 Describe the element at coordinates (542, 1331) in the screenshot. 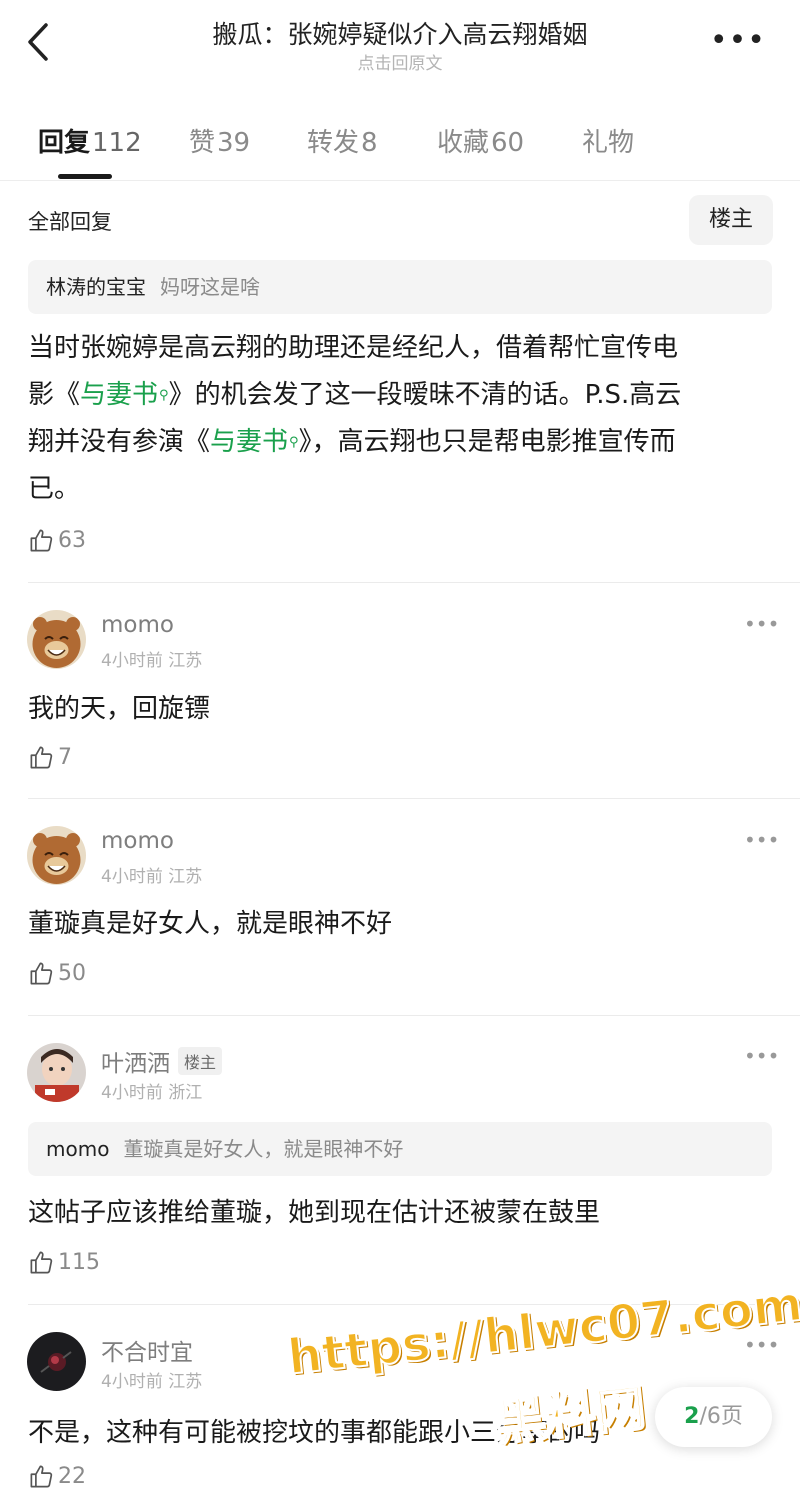

I see `watermark-url: https://hlwc07.com` at that location.